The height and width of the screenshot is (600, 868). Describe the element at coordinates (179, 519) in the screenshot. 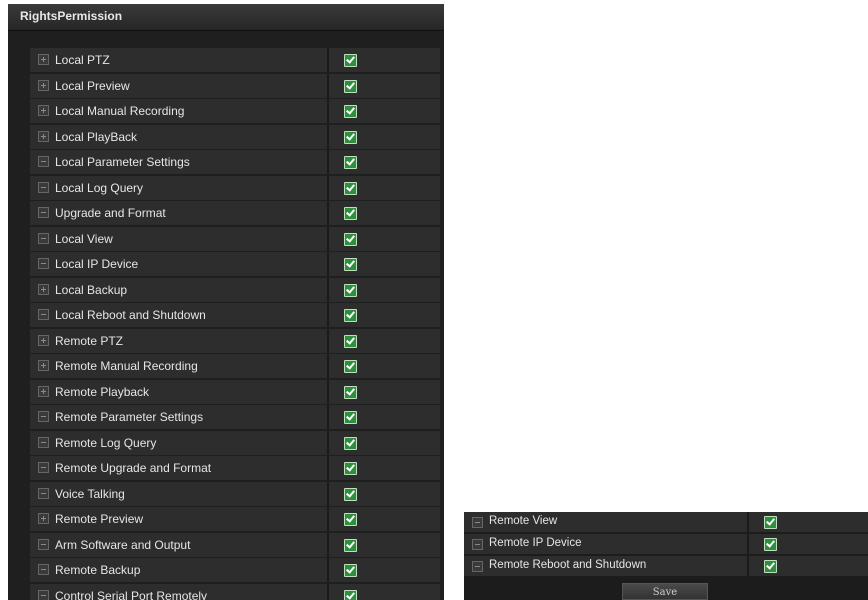

I see `permission-name-cell: Remote Preview` at that location.